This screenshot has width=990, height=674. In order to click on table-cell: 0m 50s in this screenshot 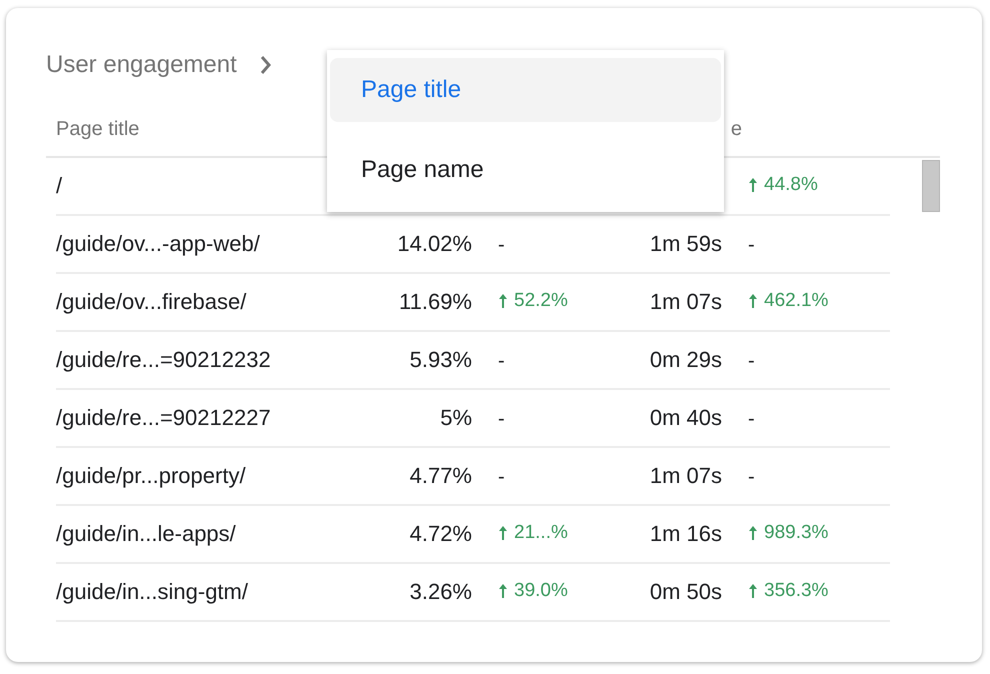, I will do `click(686, 591)`.